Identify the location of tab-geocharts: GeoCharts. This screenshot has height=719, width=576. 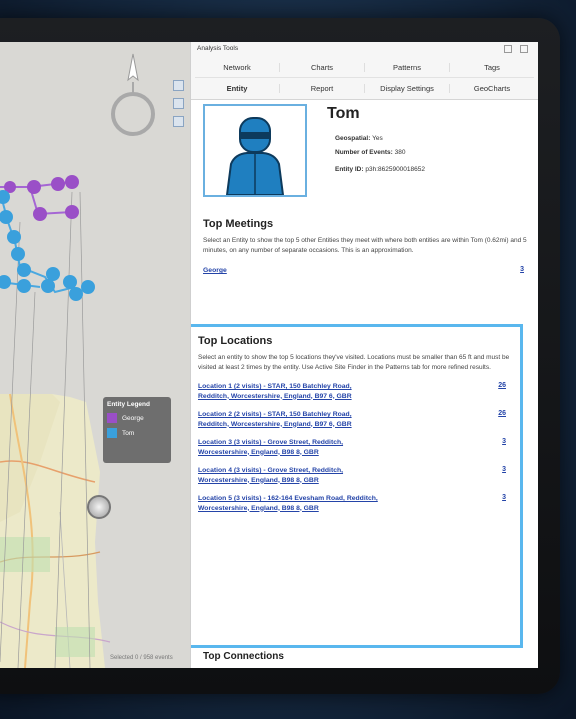
(492, 88).